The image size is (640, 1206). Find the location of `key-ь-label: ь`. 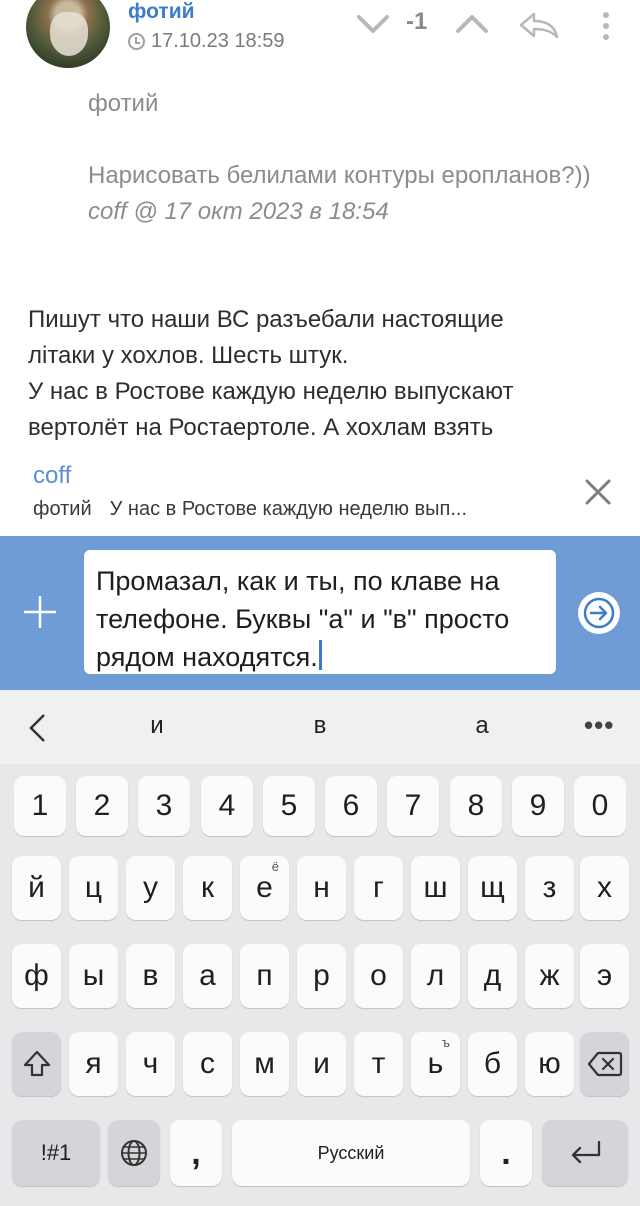

key-ь-label: ь is located at coordinates (435, 1063).